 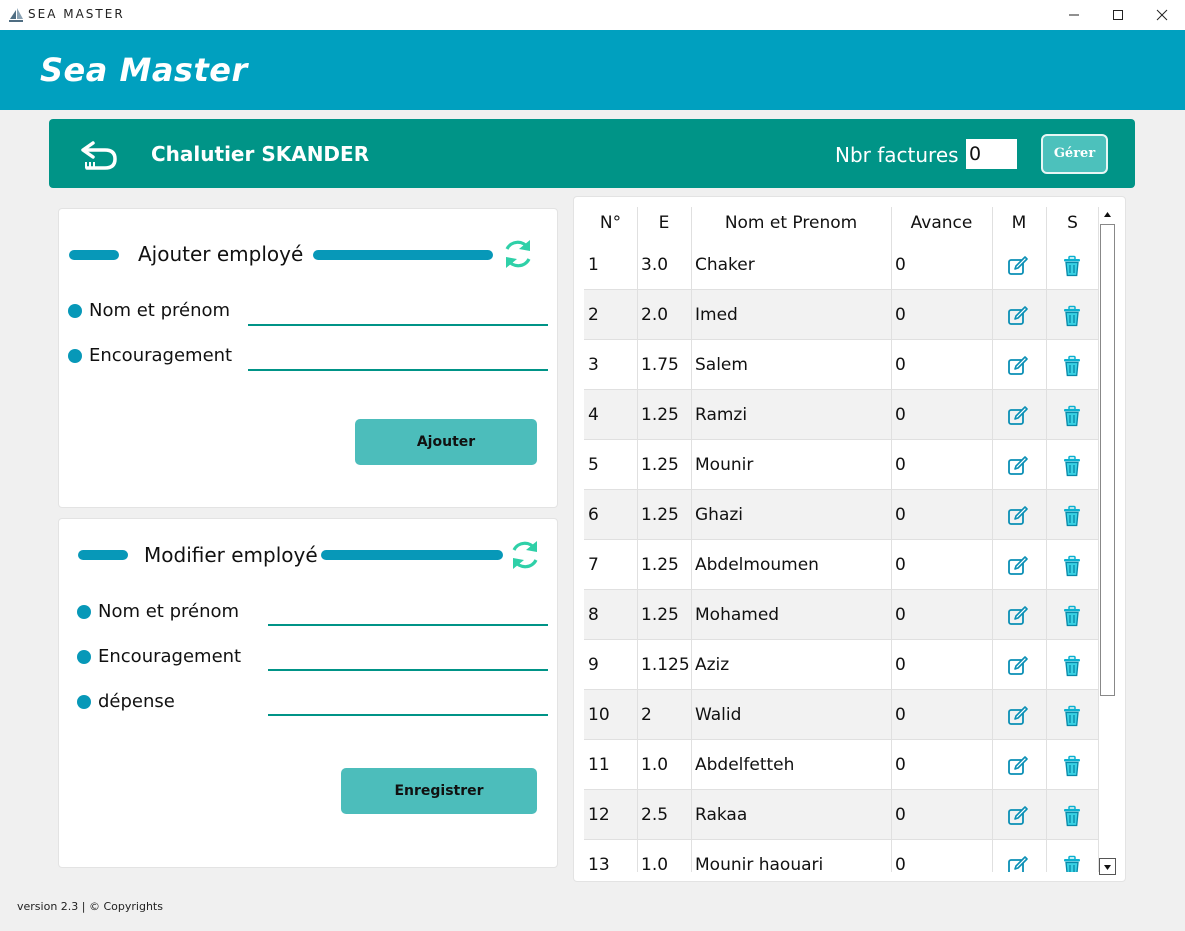 I want to click on minimize-button, so click(x=1074, y=15).